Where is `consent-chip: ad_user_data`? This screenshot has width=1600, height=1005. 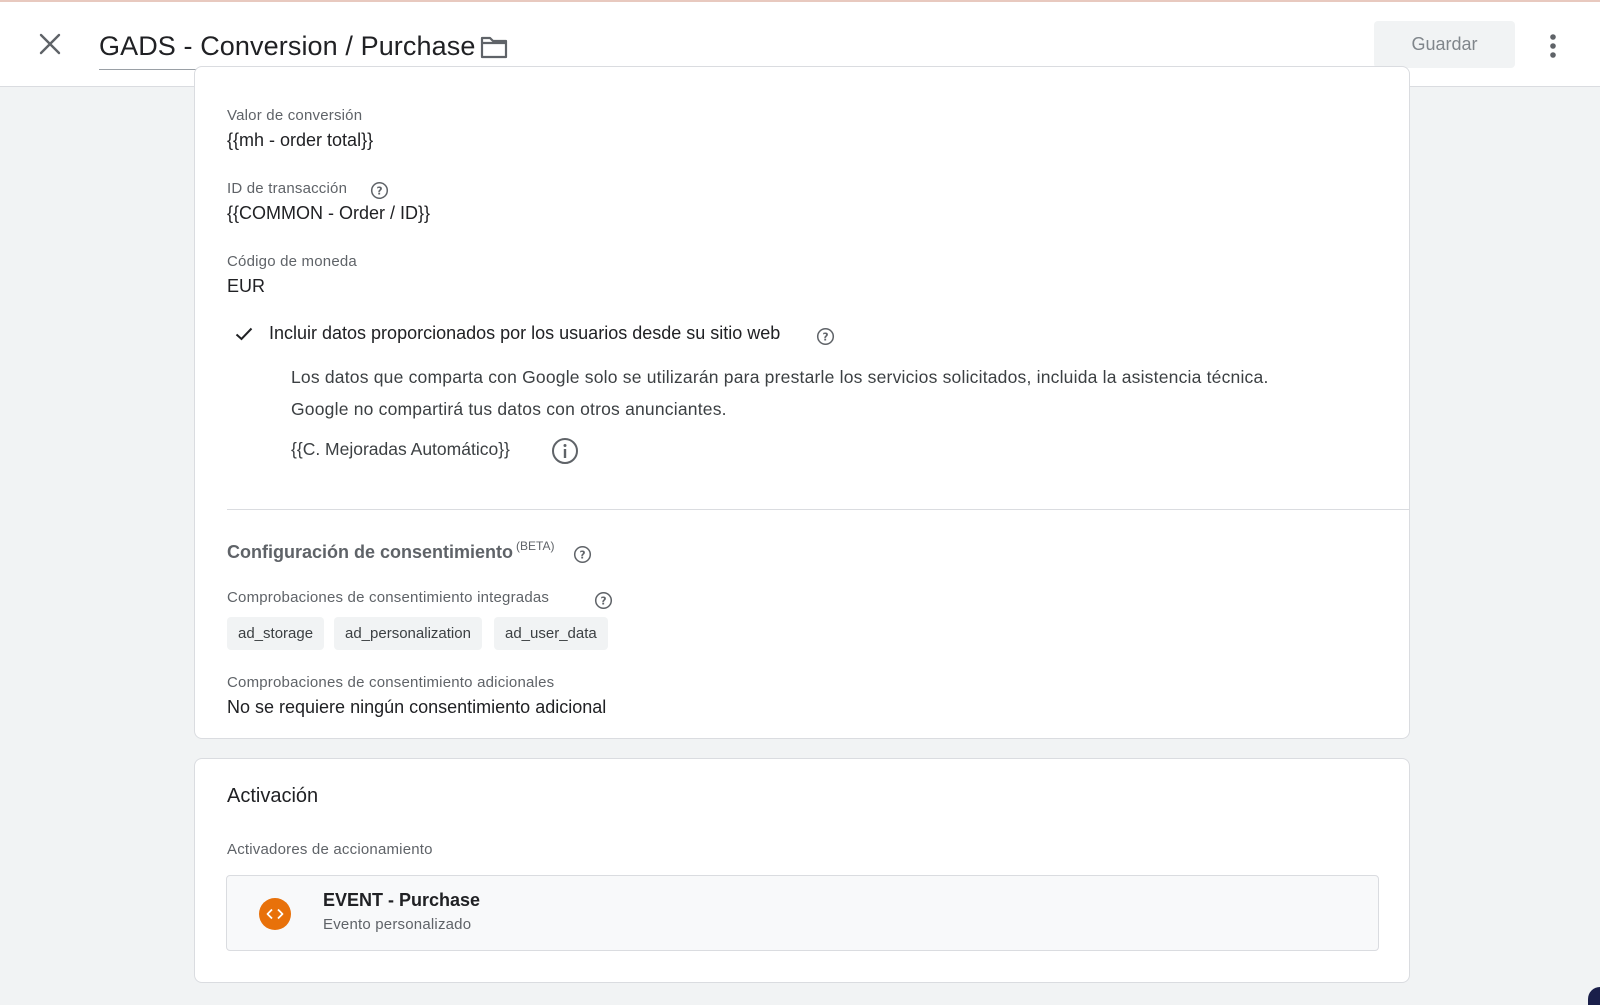
consent-chip: ad_user_data is located at coordinates (551, 633).